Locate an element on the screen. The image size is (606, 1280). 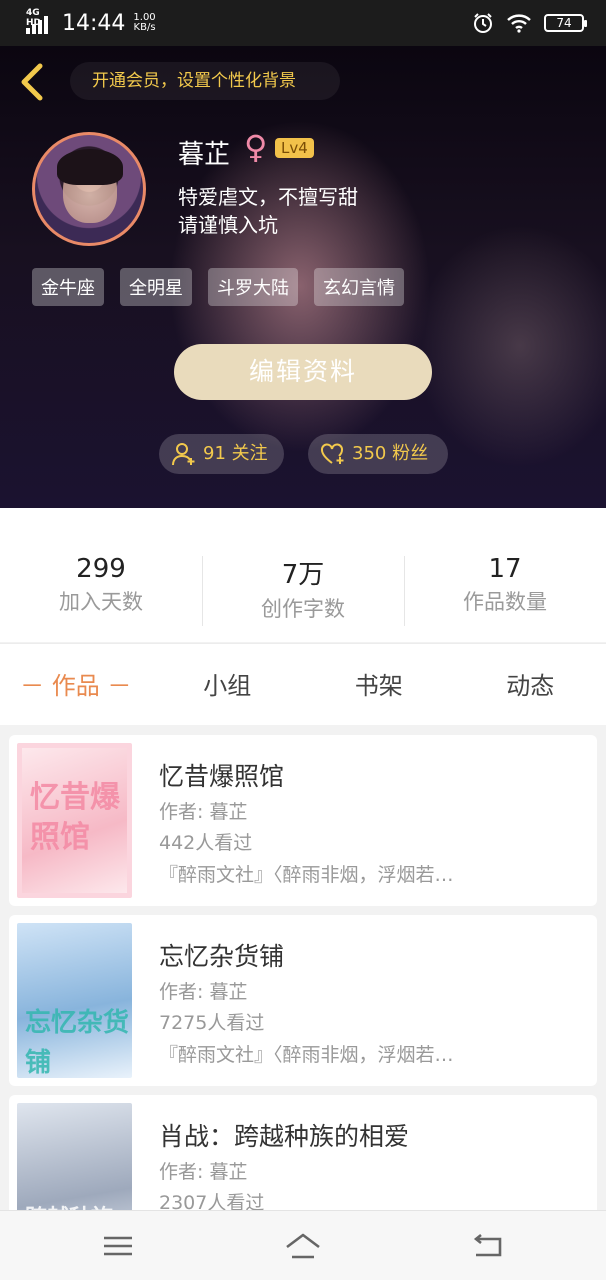
bio-line: 特爱虐文，不擅写甜 is located at coordinates (268, 197).